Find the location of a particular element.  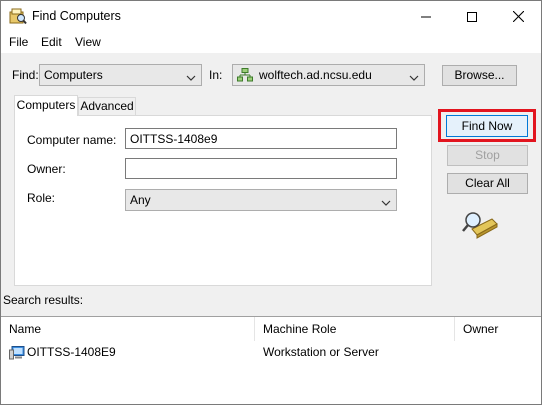

column-header-owner: Owner is located at coordinates (498, 329).